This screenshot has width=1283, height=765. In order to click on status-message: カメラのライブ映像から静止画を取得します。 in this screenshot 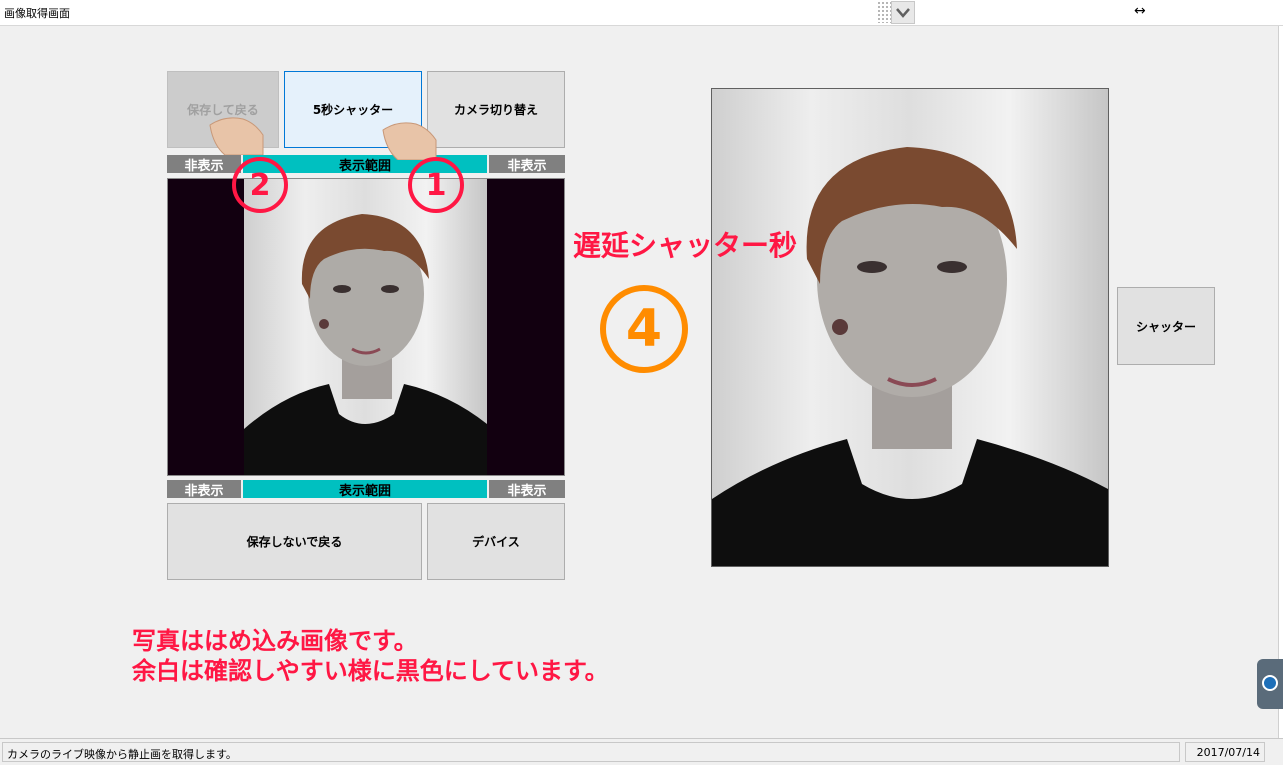, I will do `click(591, 752)`.